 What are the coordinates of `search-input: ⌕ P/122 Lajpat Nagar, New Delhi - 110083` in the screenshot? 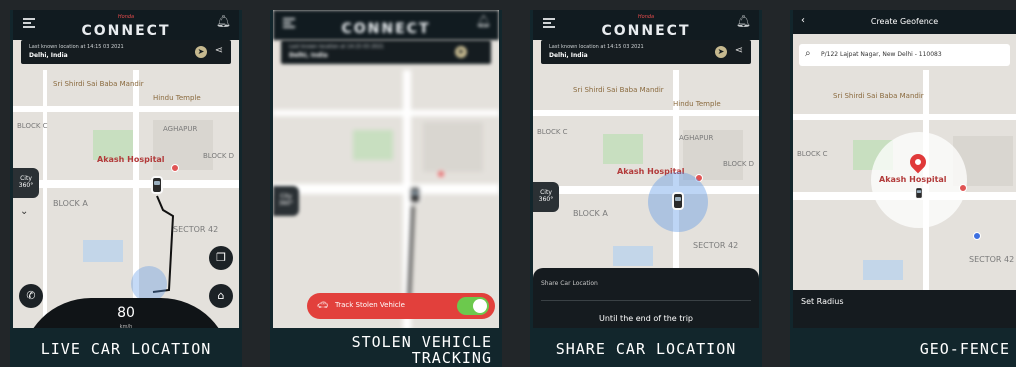 It's located at (904, 55).